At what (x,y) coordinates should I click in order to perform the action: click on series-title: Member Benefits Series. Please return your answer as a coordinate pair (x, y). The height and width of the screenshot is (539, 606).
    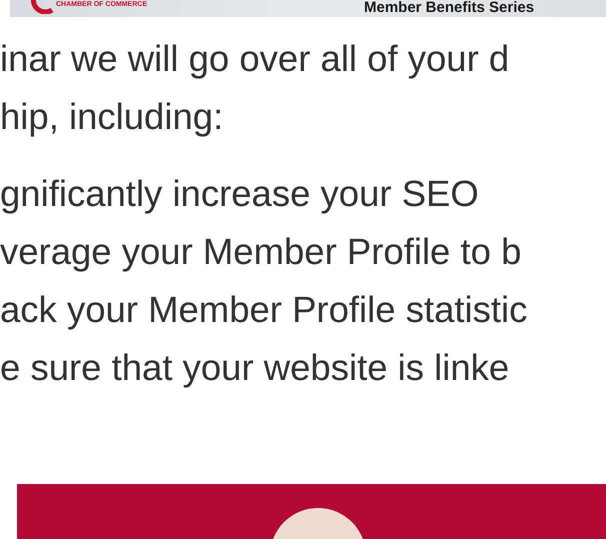
    Looking at the image, I should click on (449, 8).